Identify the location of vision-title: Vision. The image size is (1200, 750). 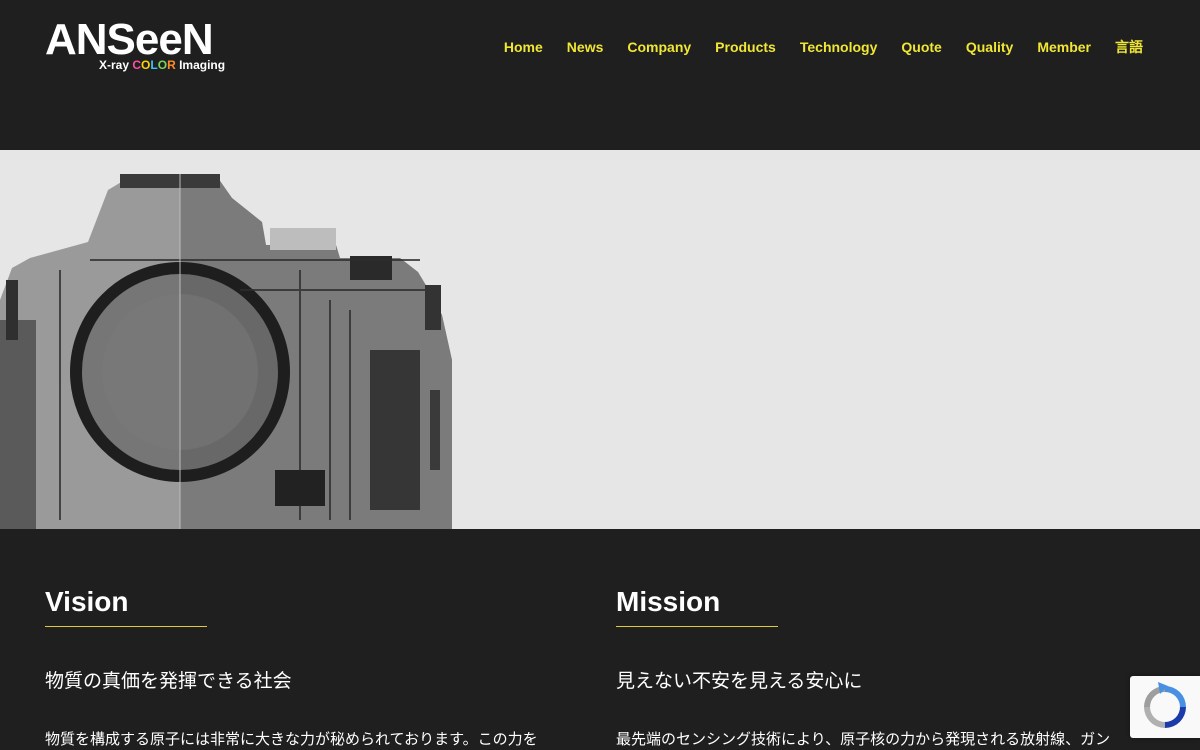
(87, 601).